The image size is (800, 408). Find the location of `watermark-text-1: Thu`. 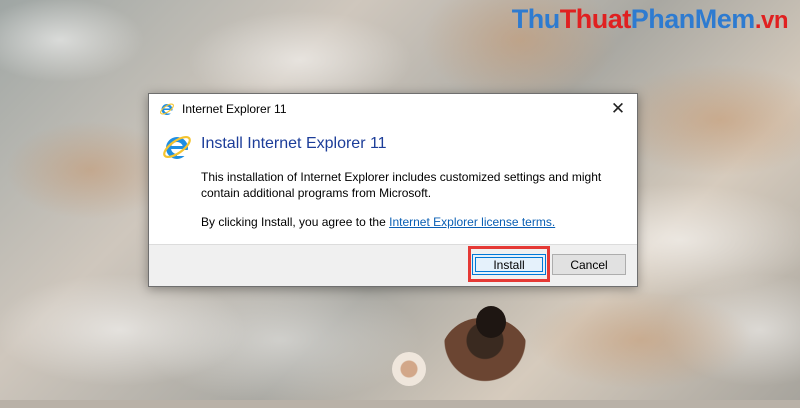

watermark-text-1: Thu is located at coordinates (535, 19).